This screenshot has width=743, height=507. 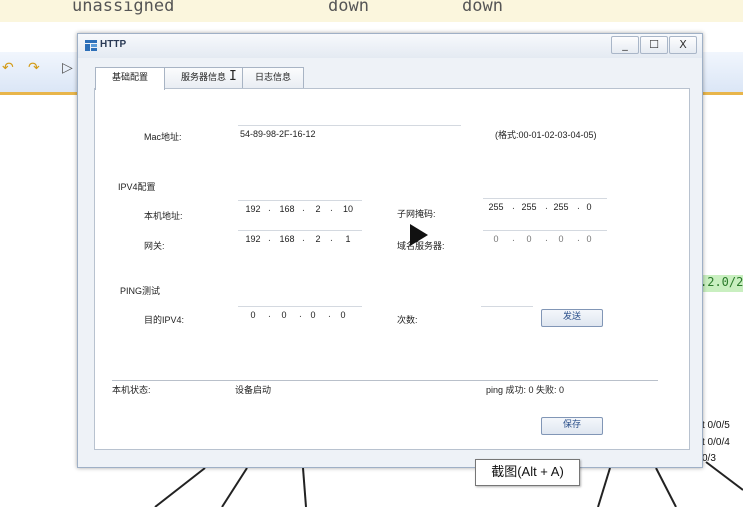 I want to click on minimize-button: _, so click(x=625, y=45).